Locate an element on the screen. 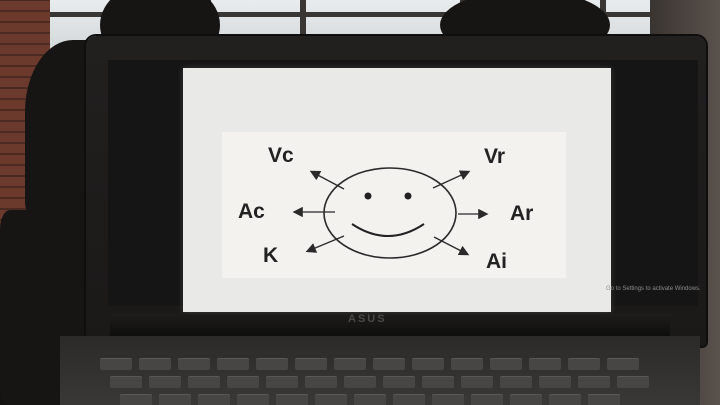 The height and width of the screenshot is (405, 720). arrow-top-left is located at coordinates (327, 180).